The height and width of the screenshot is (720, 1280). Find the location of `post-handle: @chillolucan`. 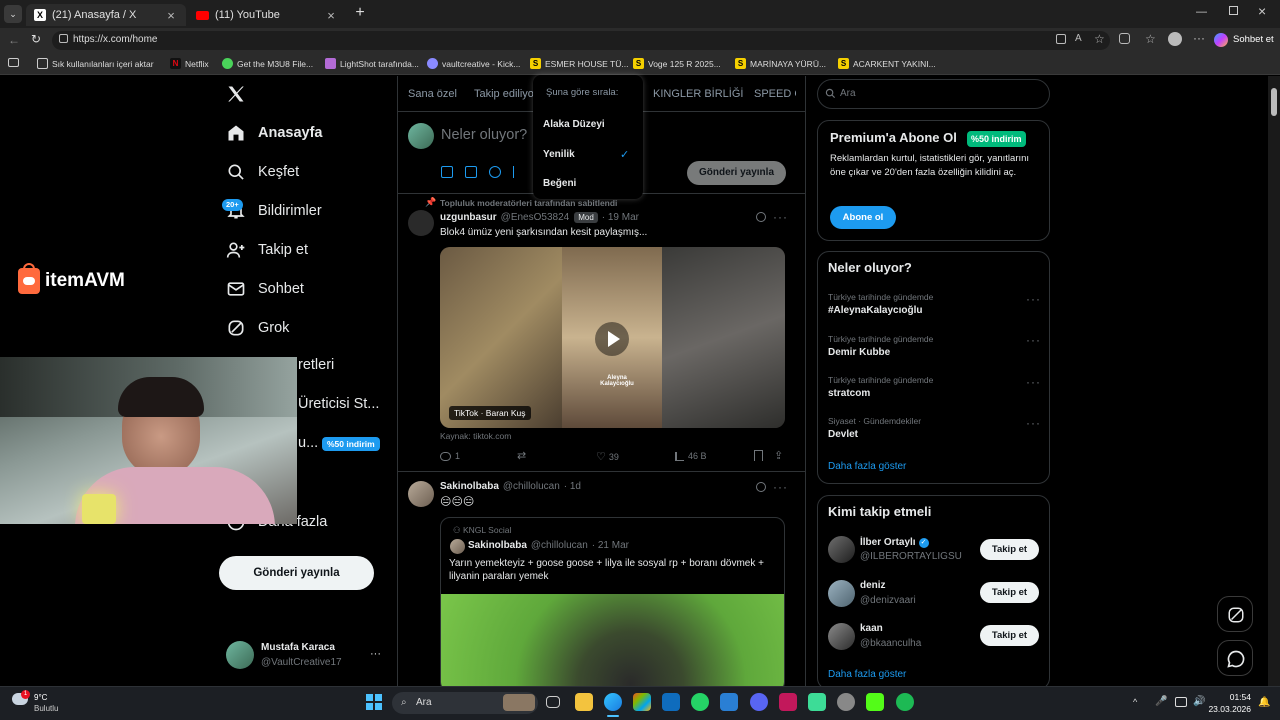

post-handle: @chillolucan is located at coordinates (531, 486).